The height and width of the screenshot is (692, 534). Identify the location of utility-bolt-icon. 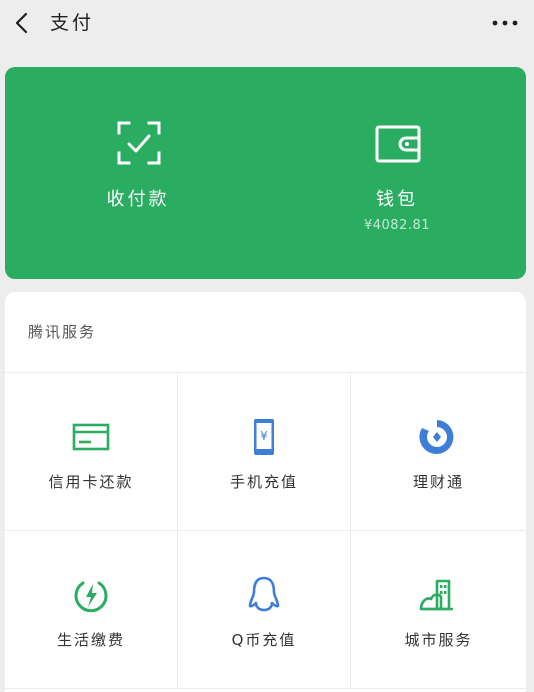
(91, 597).